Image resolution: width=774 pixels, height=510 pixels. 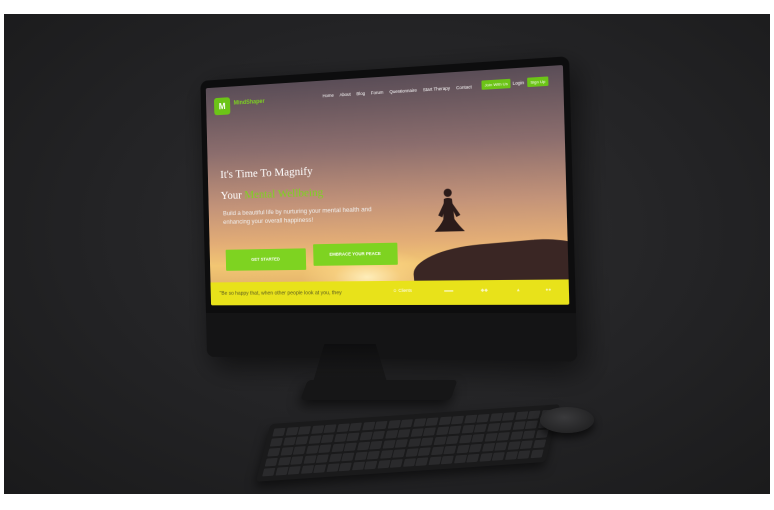 I want to click on smiley-icon: ☺, so click(x=395, y=290).